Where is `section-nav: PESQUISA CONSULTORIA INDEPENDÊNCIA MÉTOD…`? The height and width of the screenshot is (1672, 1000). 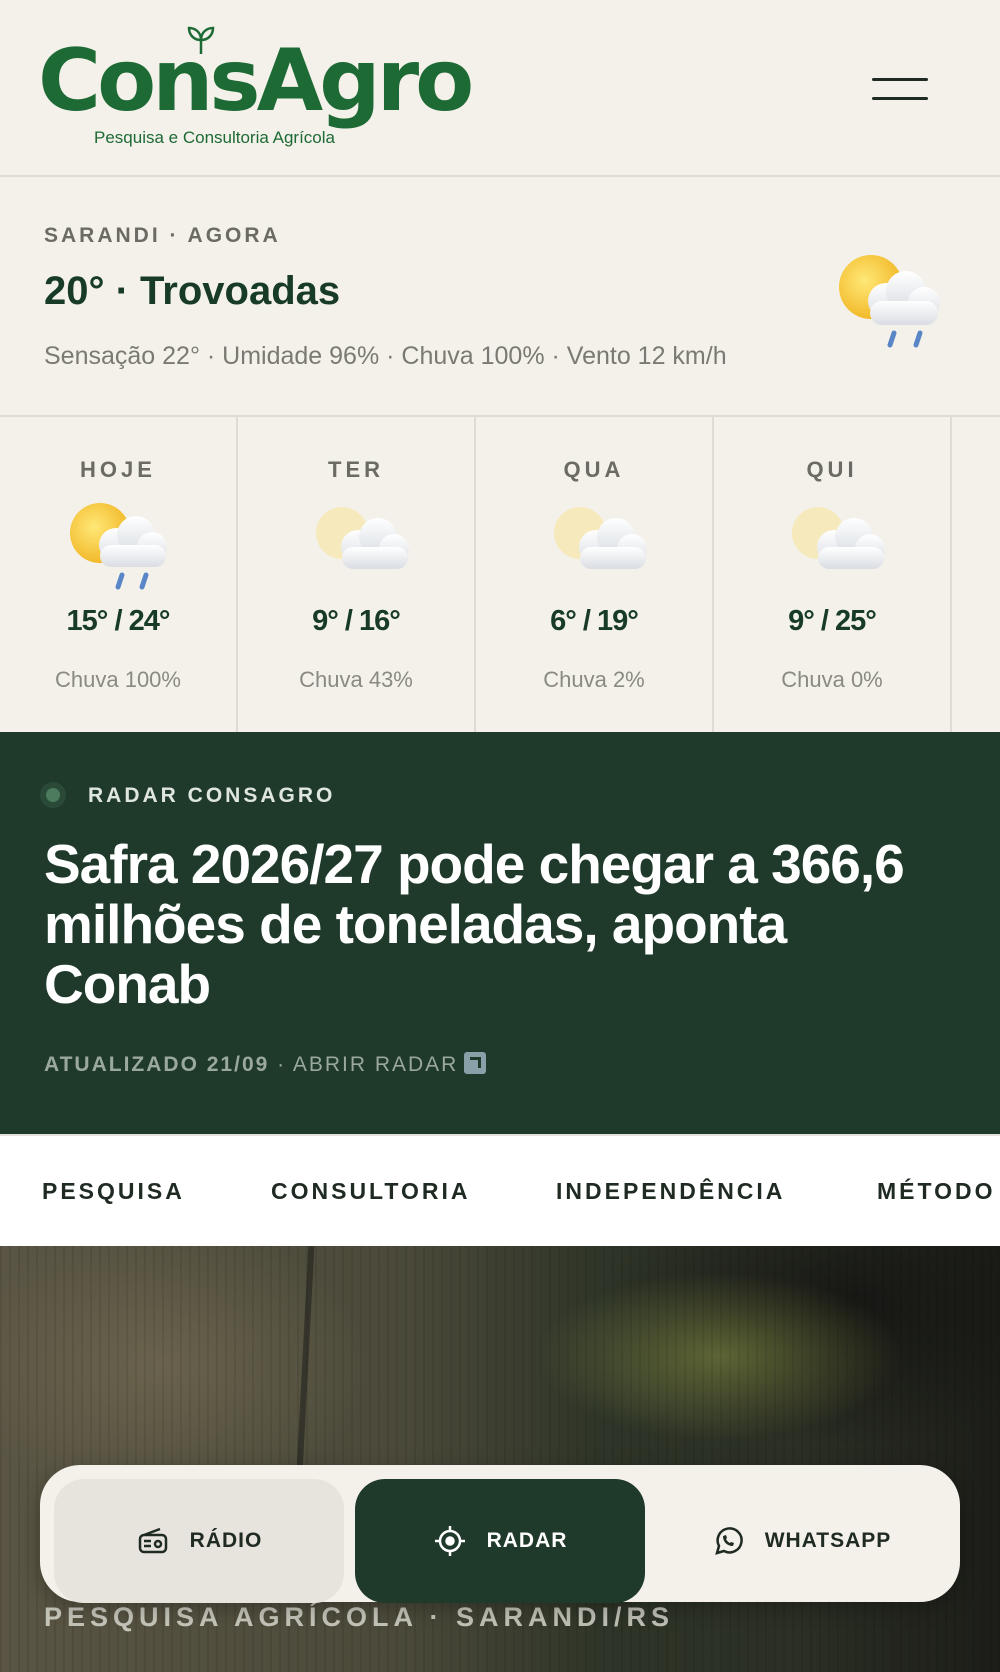 section-nav: PESQUISA CONSULTORIA INDEPENDÊNCIA MÉTOD… is located at coordinates (500, 1190).